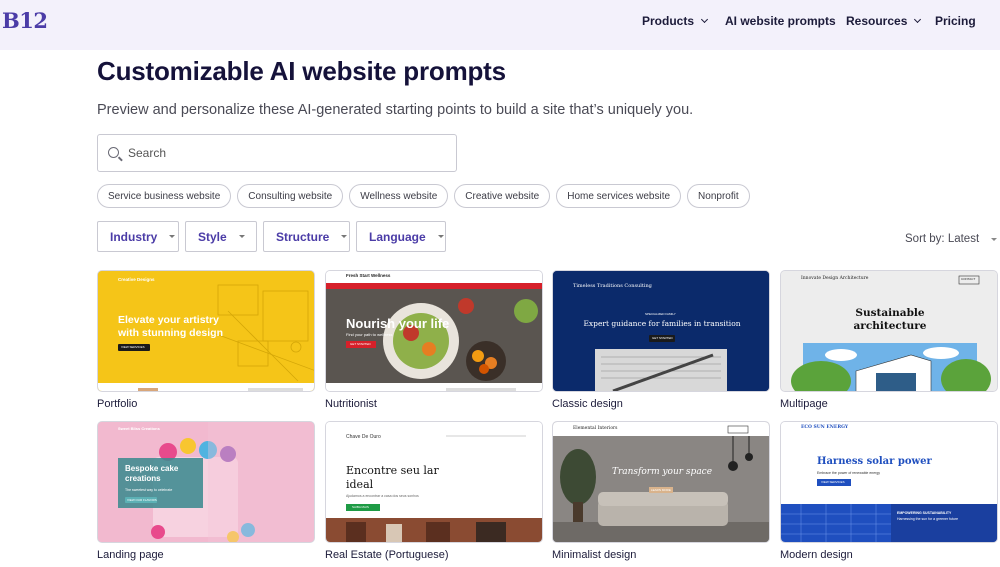 This screenshot has width=1000, height=567. I want to click on chip-creative: Creative website, so click(502, 196).